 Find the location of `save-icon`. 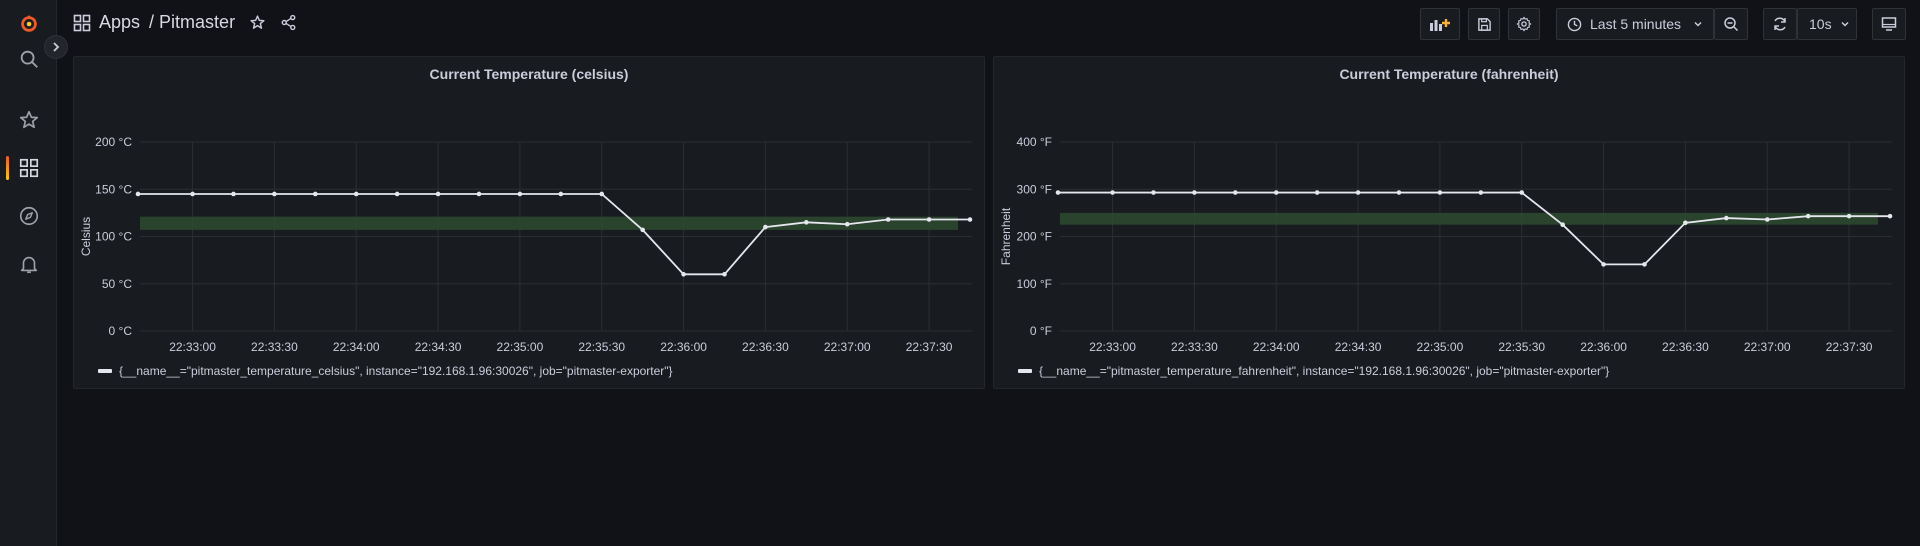

save-icon is located at coordinates (1484, 24).